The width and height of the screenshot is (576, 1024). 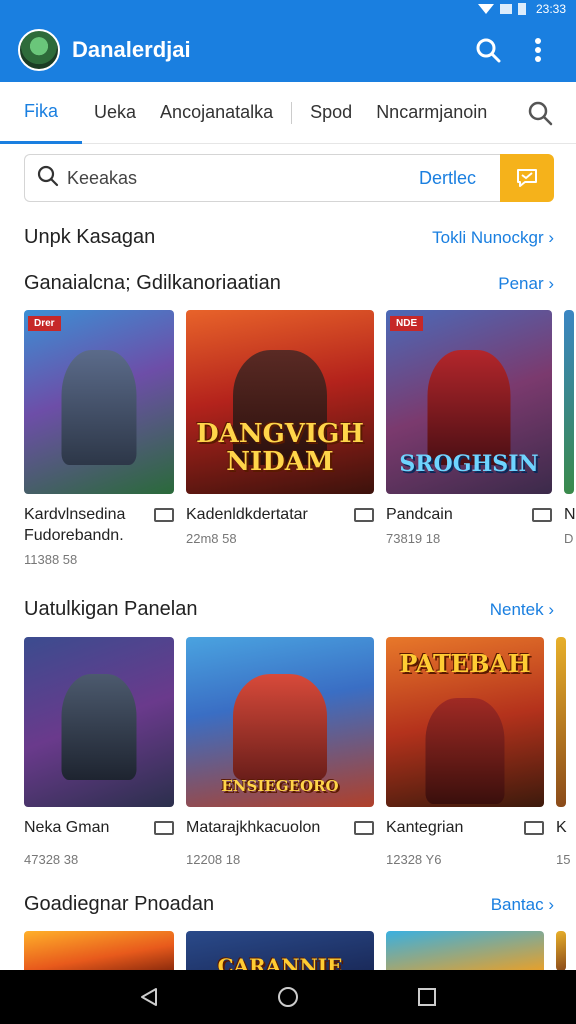 I want to click on game-banner: SROGHSIN, so click(x=469, y=463).